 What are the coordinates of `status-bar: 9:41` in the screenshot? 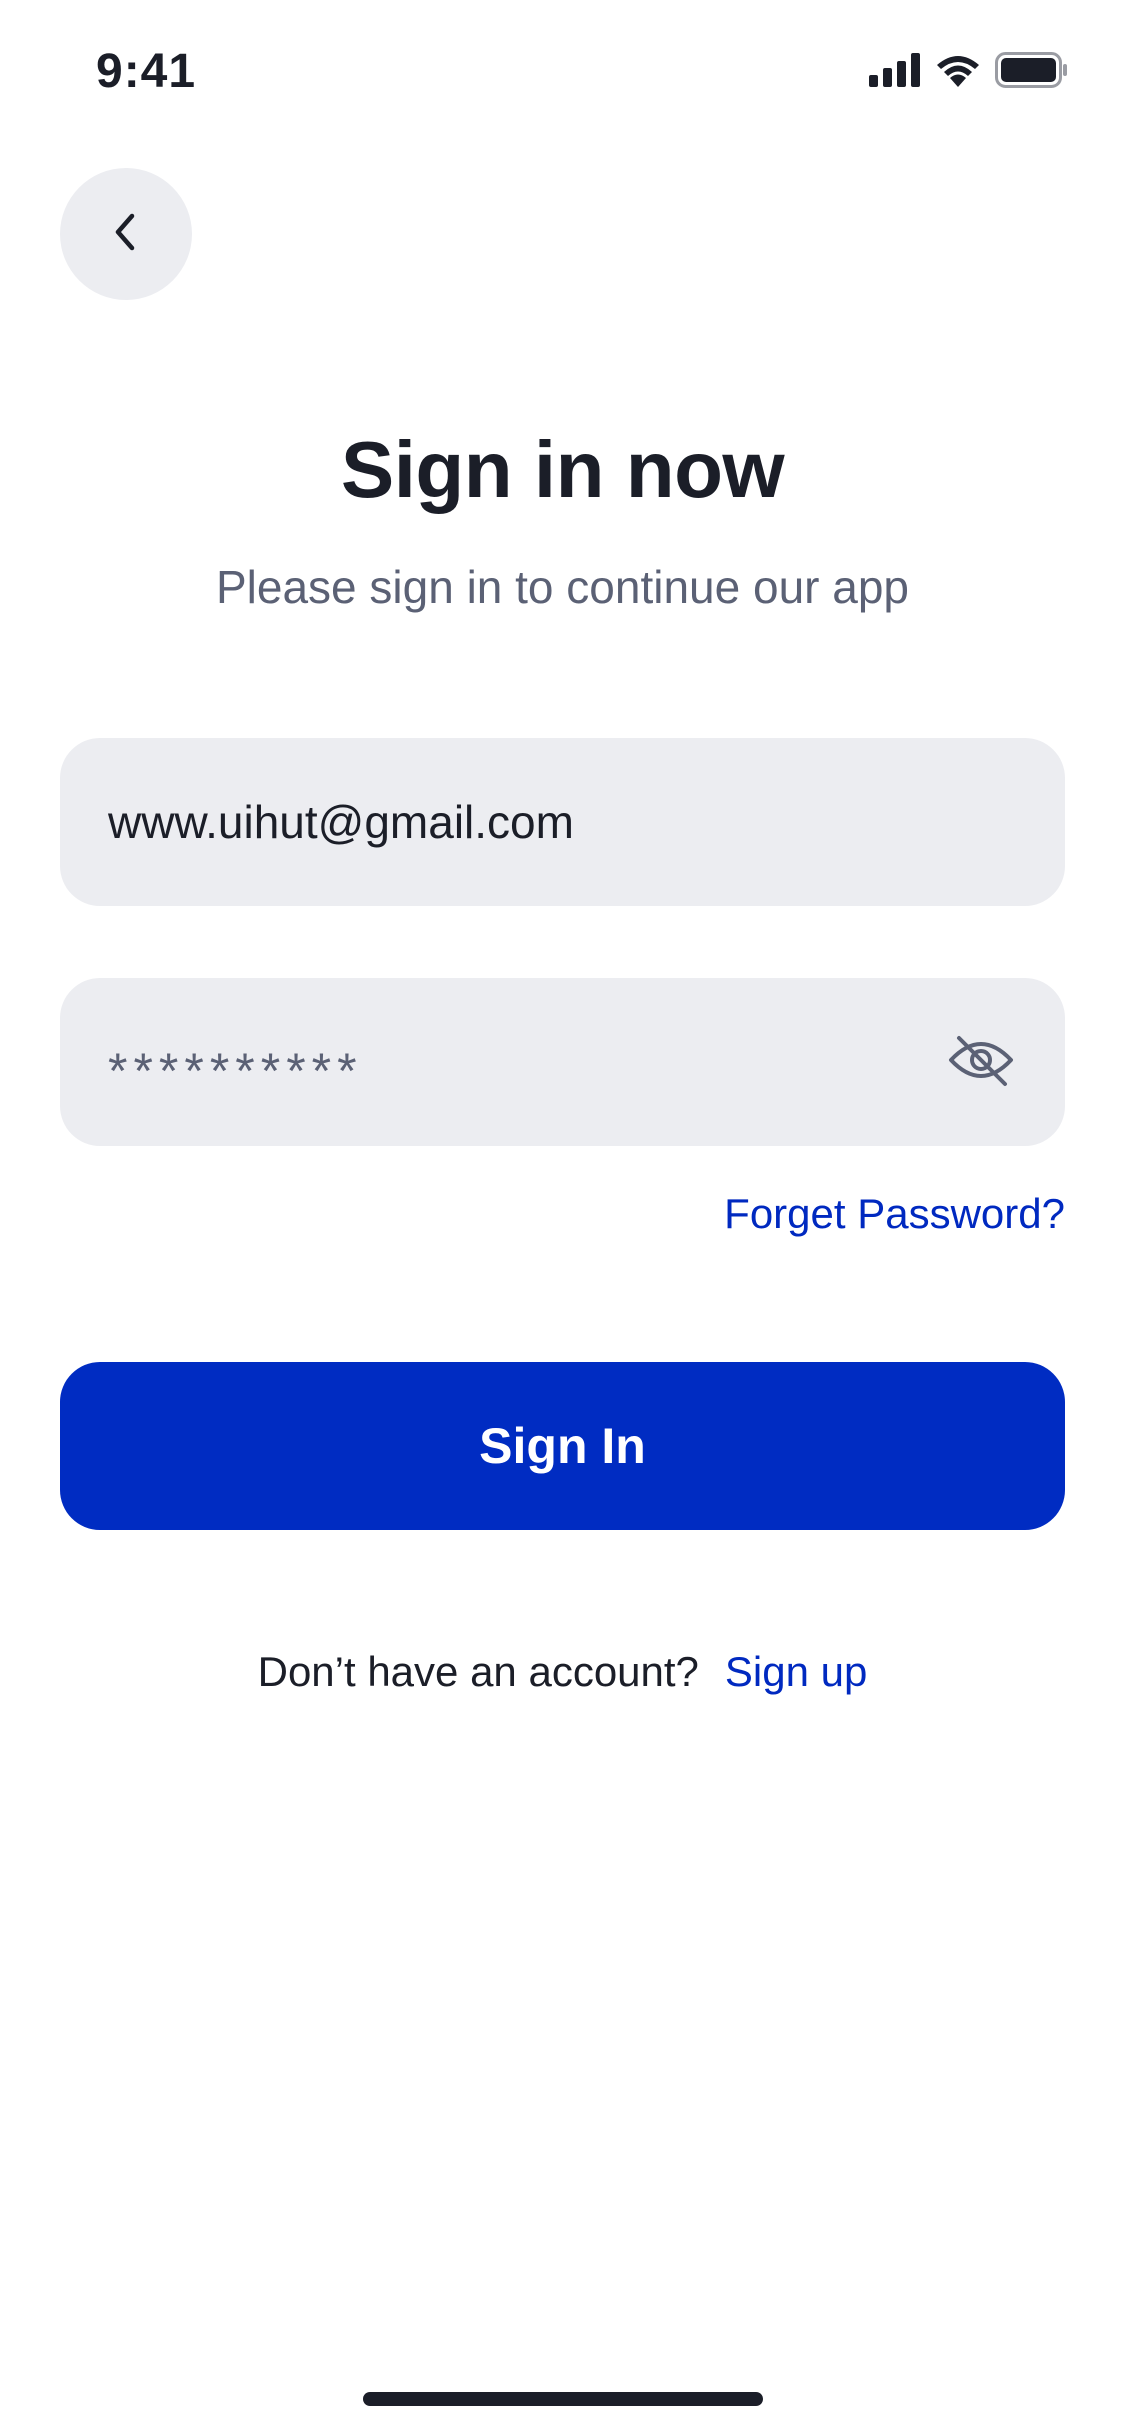 It's located at (562, 66).